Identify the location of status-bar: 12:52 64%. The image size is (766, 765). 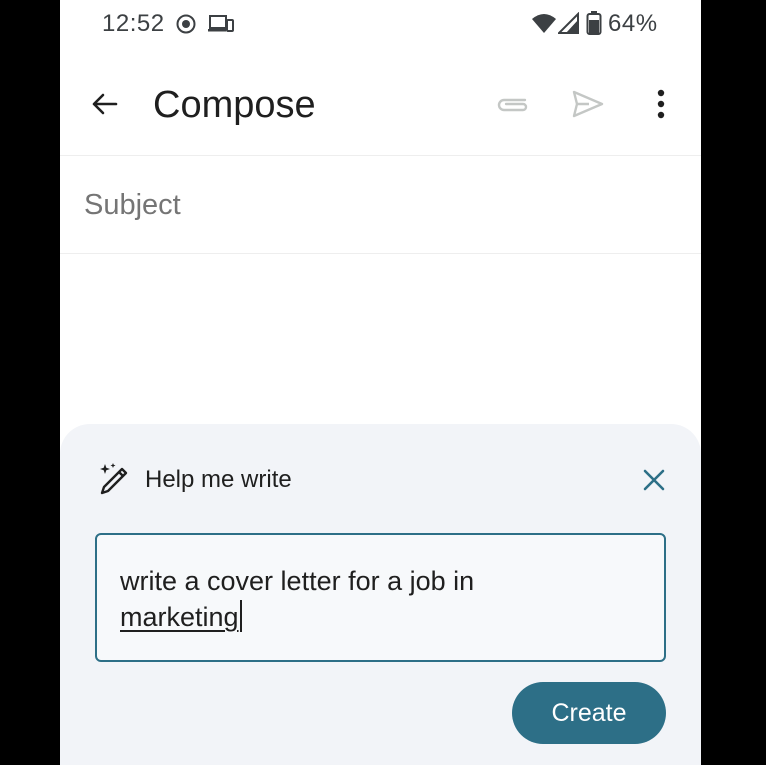
(380, 25).